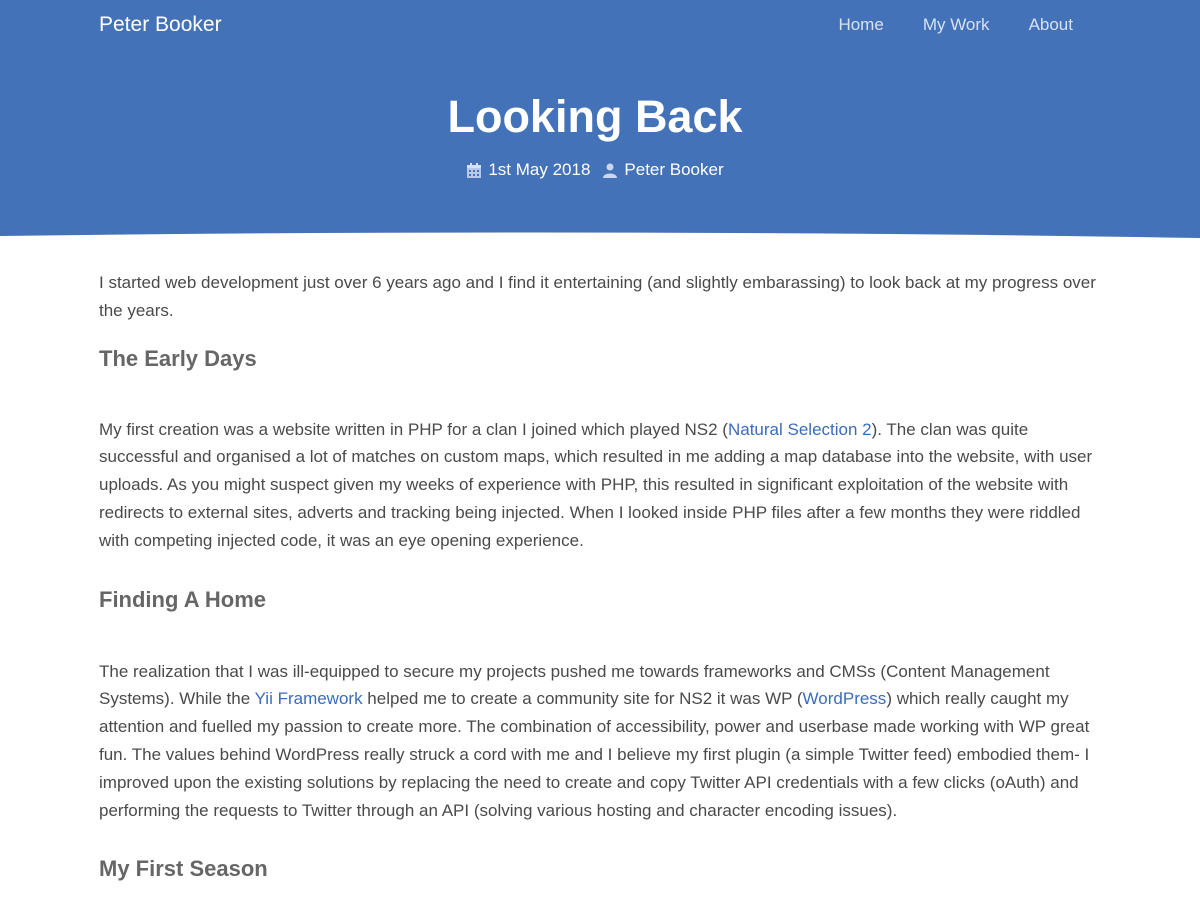  I want to click on nav-home-link: Home, so click(860, 25).